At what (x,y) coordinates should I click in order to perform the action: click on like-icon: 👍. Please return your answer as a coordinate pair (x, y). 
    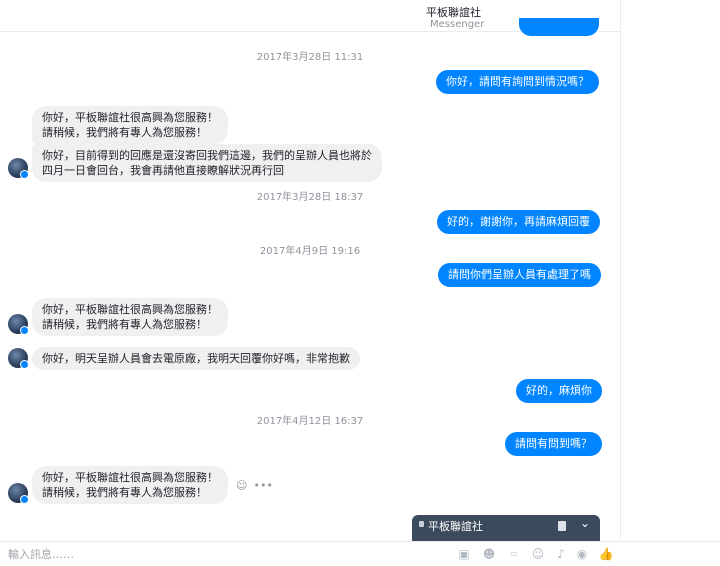
    Looking at the image, I should click on (606, 554).